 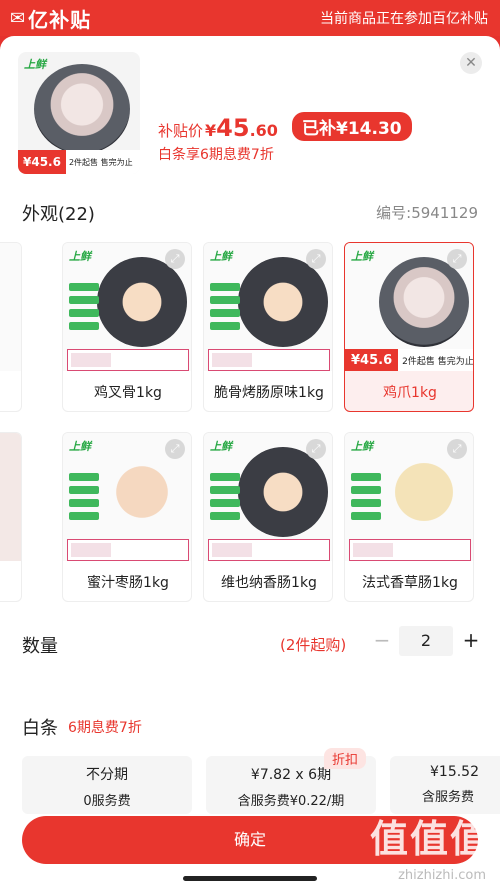 I want to click on top-banner: ✉ 亿补贴 当前商品正在参加百亿补贴, so click(x=250, y=18).